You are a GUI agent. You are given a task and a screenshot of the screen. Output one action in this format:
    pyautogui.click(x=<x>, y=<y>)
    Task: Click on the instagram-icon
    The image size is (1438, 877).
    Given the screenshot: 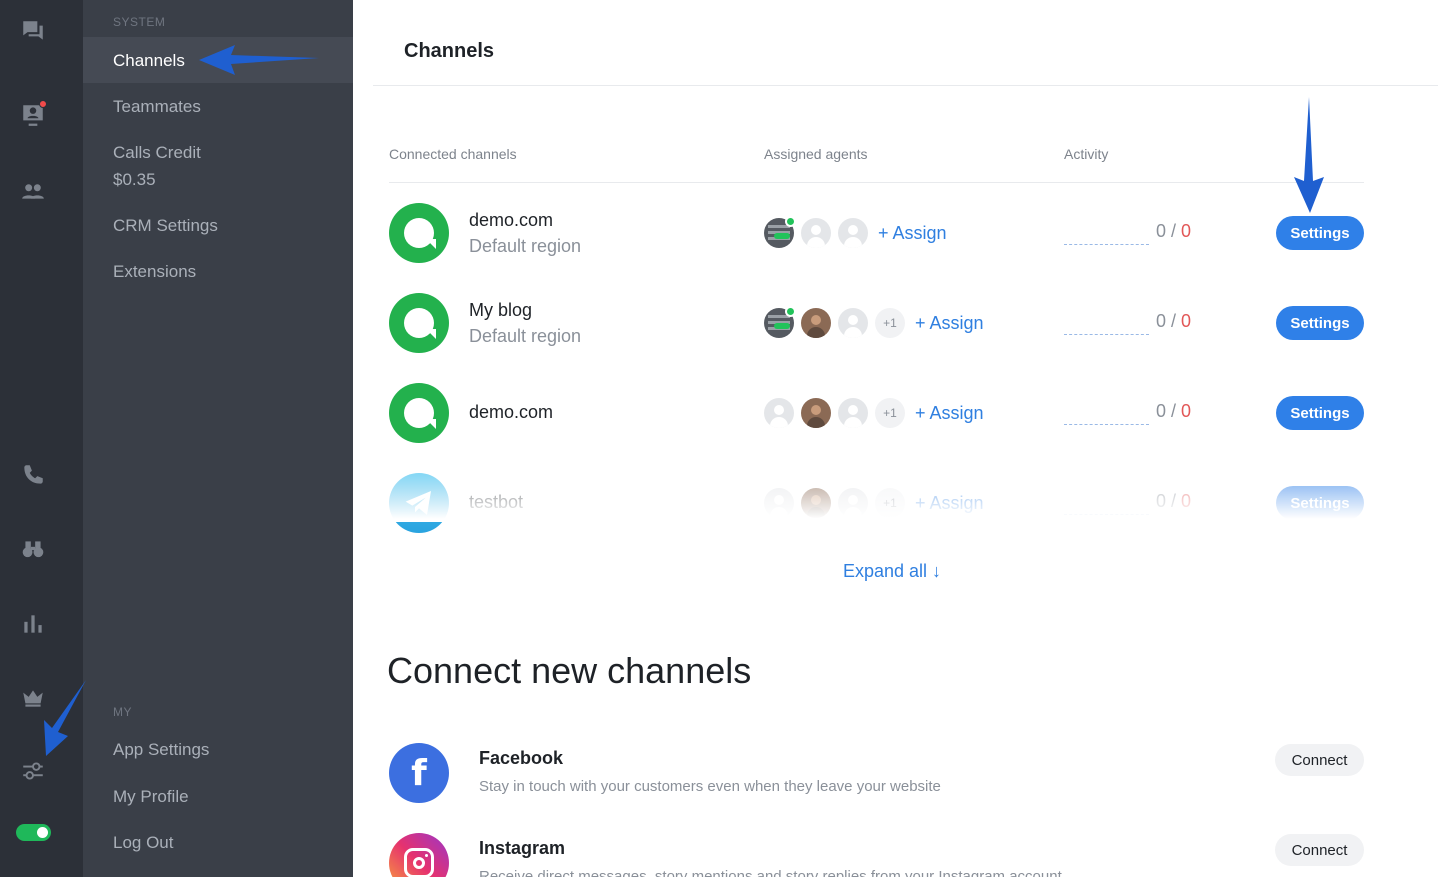 What is the action you would take?
    pyautogui.click(x=419, y=855)
    